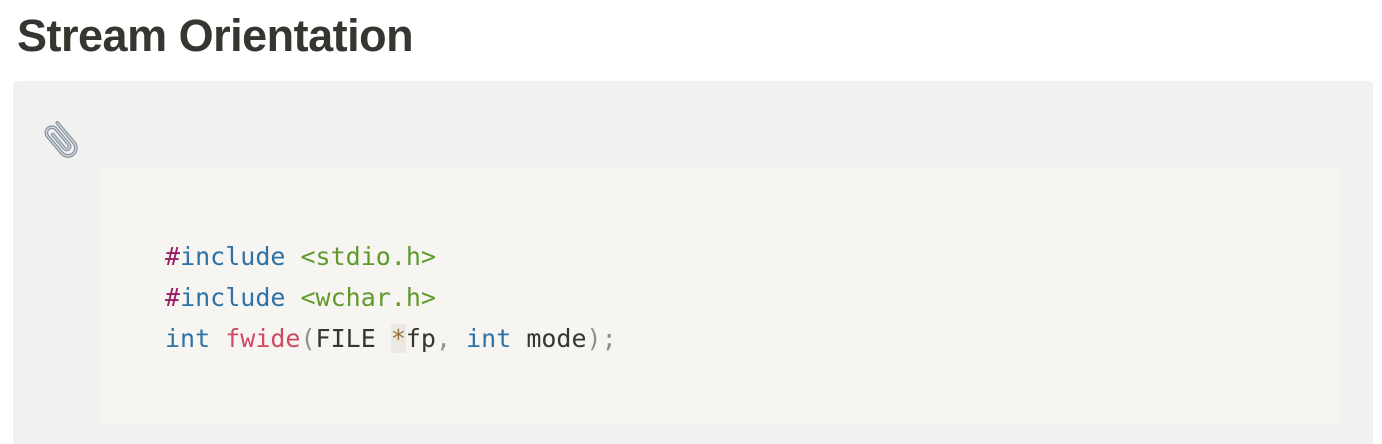 The width and height of the screenshot is (1382, 444). I want to click on paperclip-icon, so click(63, 139).